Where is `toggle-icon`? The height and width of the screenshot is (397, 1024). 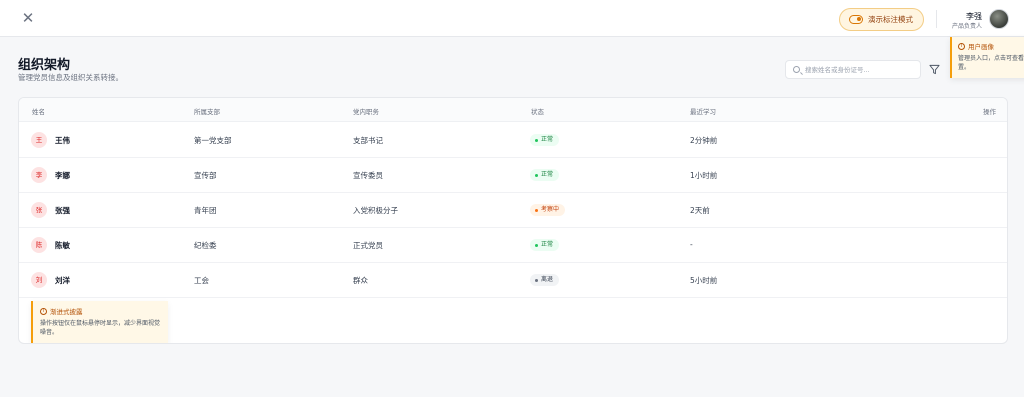 toggle-icon is located at coordinates (856, 19).